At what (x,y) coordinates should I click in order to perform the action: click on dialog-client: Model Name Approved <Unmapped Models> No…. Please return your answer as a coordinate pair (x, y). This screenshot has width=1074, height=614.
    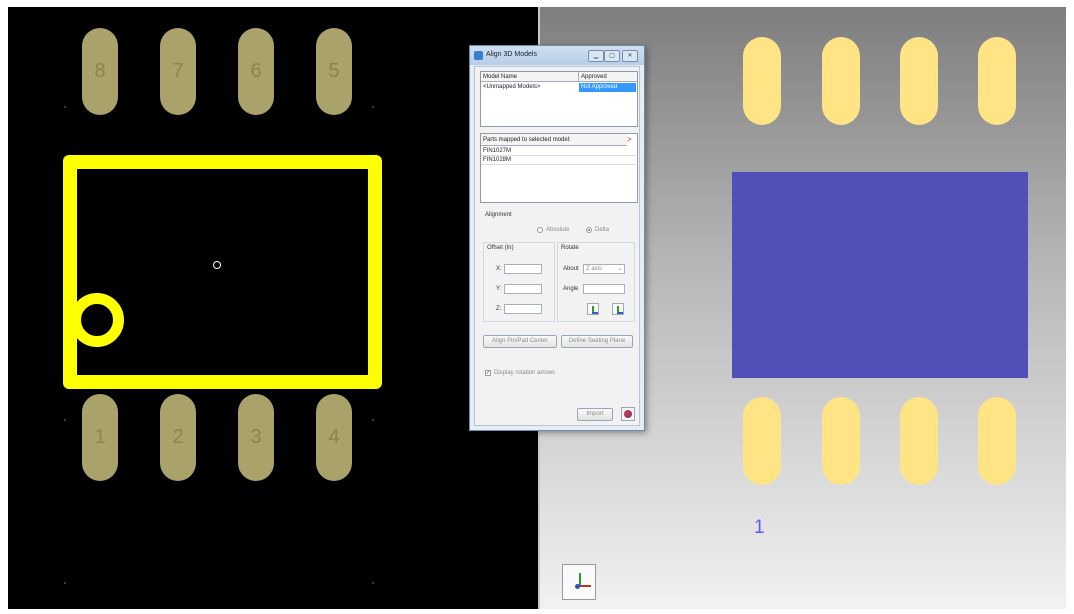
    Looking at the image, I should click on (557, 246).